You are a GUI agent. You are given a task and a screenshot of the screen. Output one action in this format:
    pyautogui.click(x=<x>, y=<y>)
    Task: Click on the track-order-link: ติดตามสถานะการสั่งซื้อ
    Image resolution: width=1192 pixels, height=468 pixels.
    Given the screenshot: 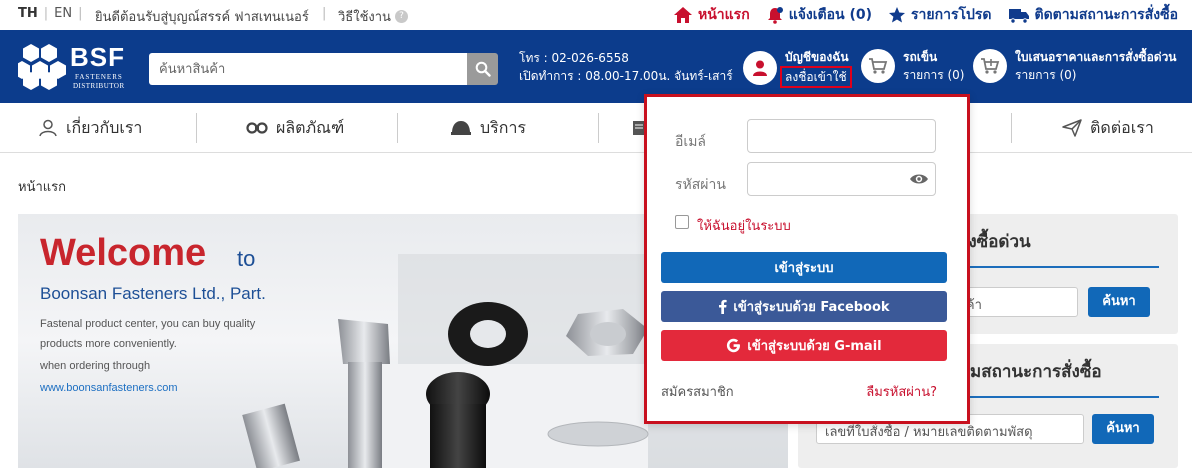 What is the action you would take?
    pyautogui.click(x=1093, y=15)
    